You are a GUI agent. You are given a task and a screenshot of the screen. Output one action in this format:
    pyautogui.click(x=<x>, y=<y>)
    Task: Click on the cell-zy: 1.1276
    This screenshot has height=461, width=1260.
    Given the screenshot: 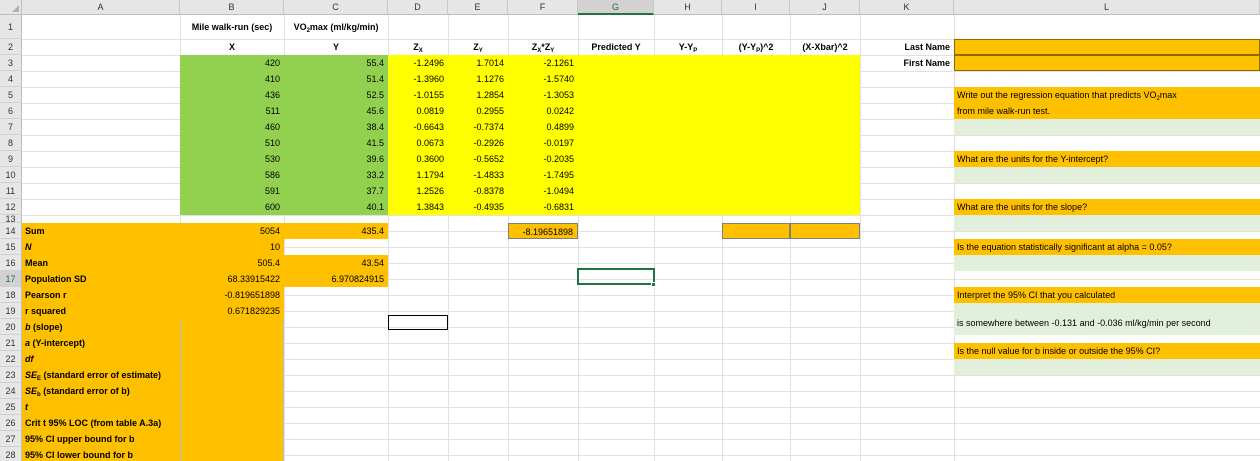 What is the action you would take?
    pyautogui.click(x=478, y=79)
    